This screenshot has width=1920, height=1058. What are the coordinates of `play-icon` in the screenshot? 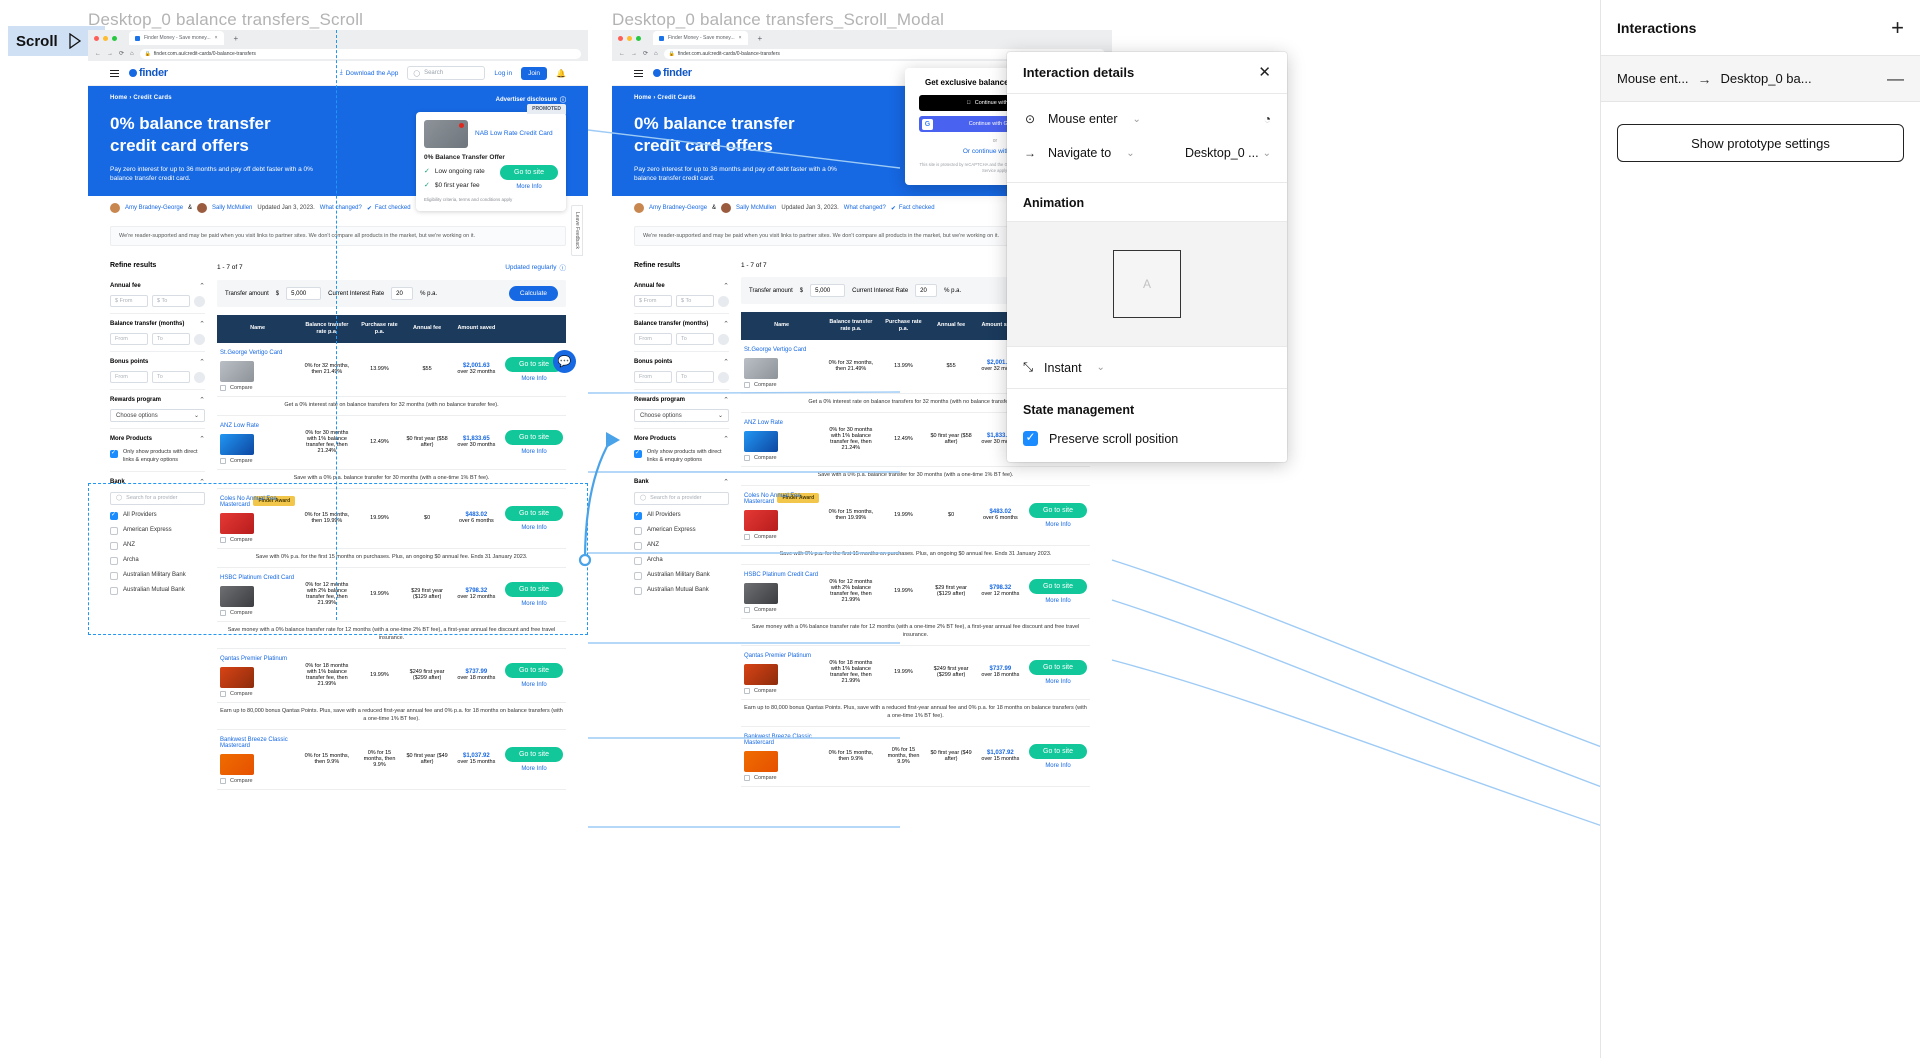 It's located at (75, 41).